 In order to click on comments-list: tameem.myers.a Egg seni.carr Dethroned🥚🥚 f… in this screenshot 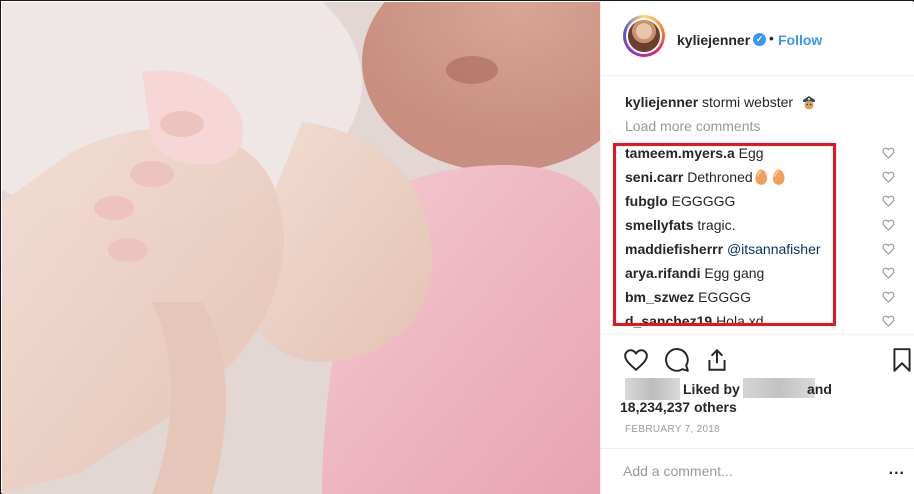, I will do `click(757, 236)`.